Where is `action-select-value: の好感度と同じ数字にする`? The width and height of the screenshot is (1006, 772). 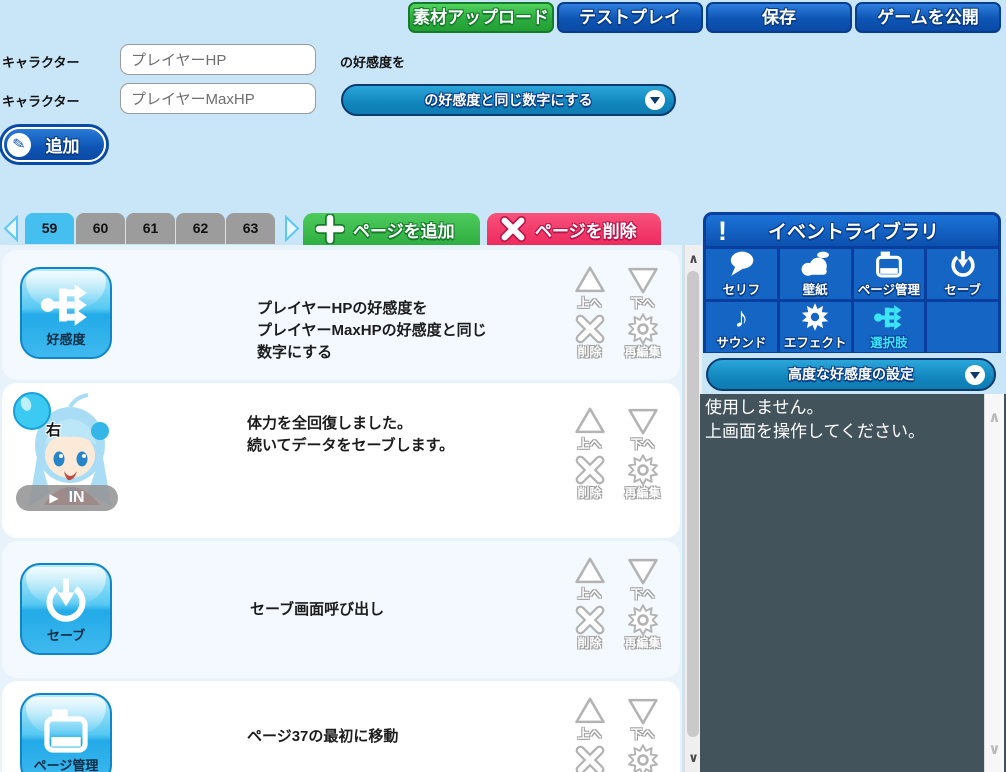 action-select-value: の好感度と同じ数字にする is located at coordinates (508, 100).